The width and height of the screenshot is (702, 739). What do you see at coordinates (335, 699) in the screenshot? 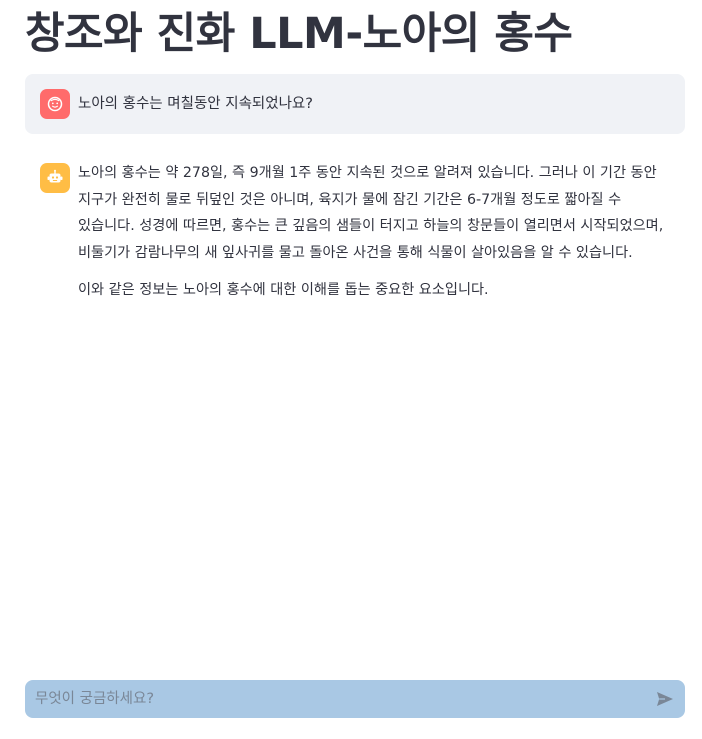
I see `chat-input` at bounding box center [335, 699].